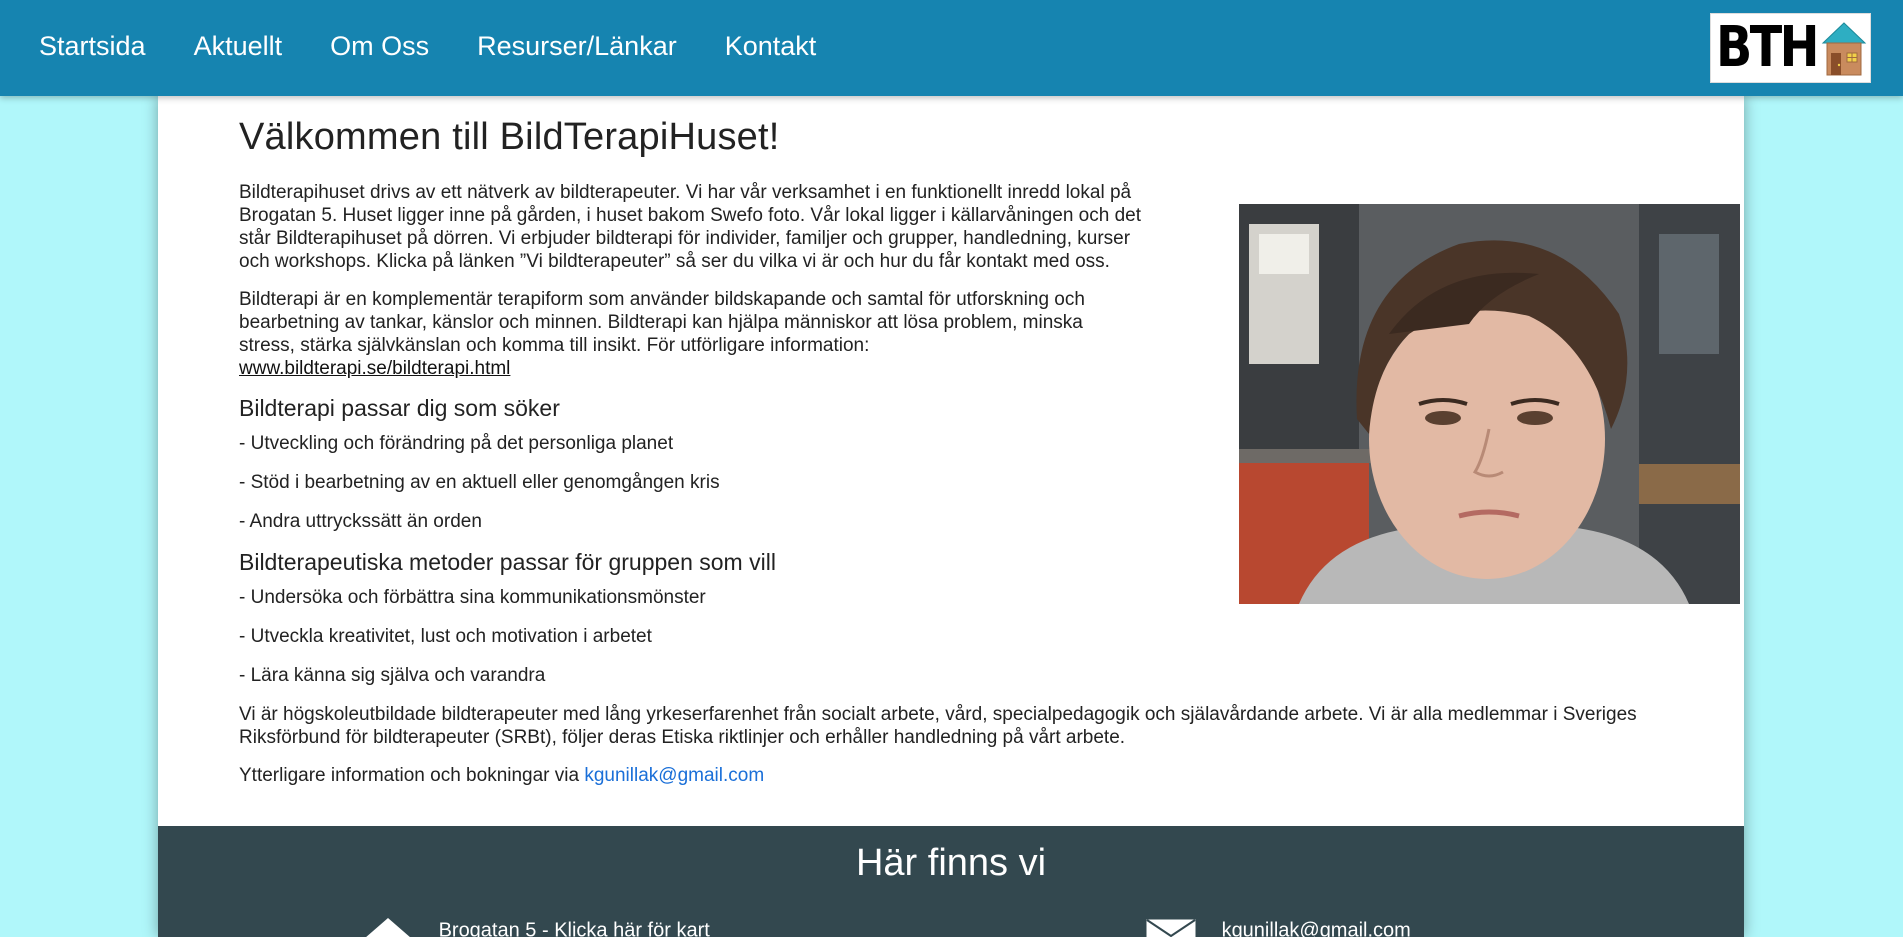  I want to click on envelope-icon, so click(1171, 928).